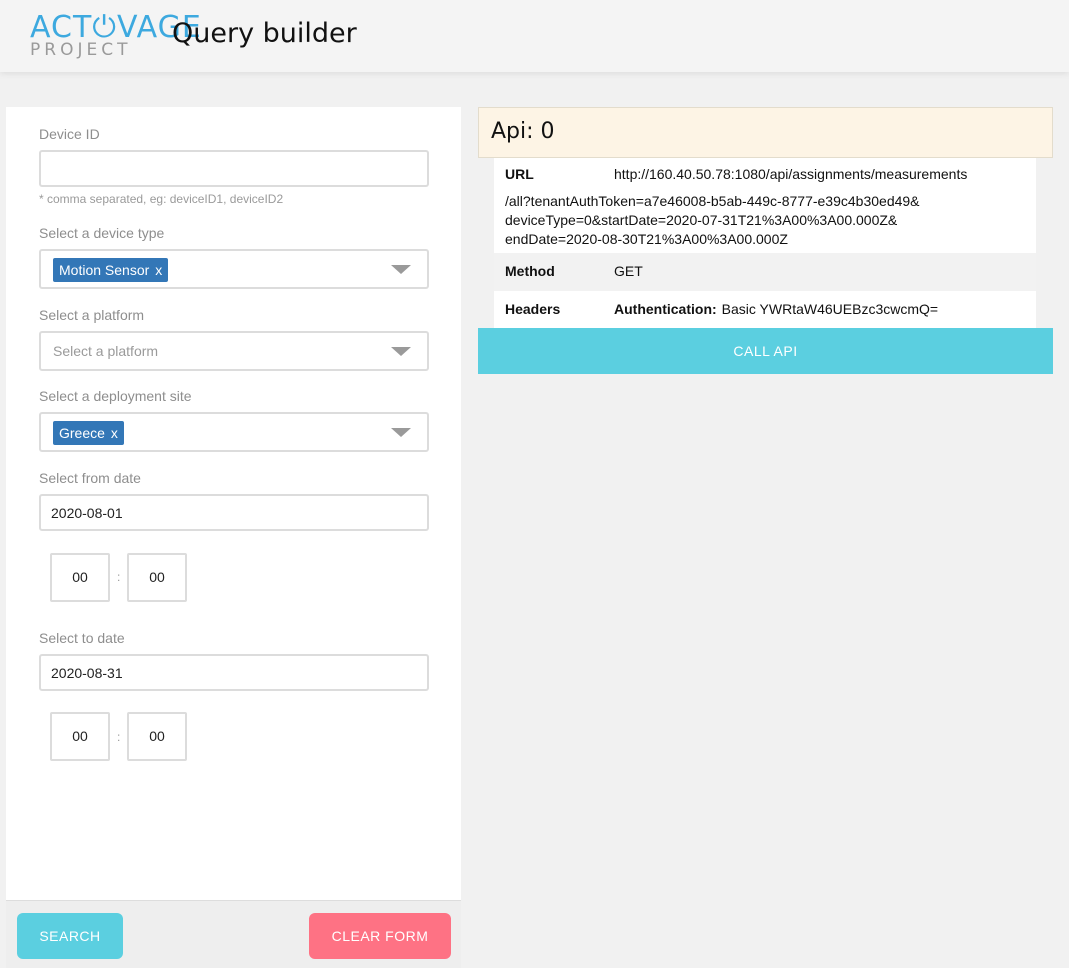 Image resolution: width=1069 pixels, height=968 pixels. I want to click on activage-logo: ACT⏻VAGE PROJECT, so click(115, 36).